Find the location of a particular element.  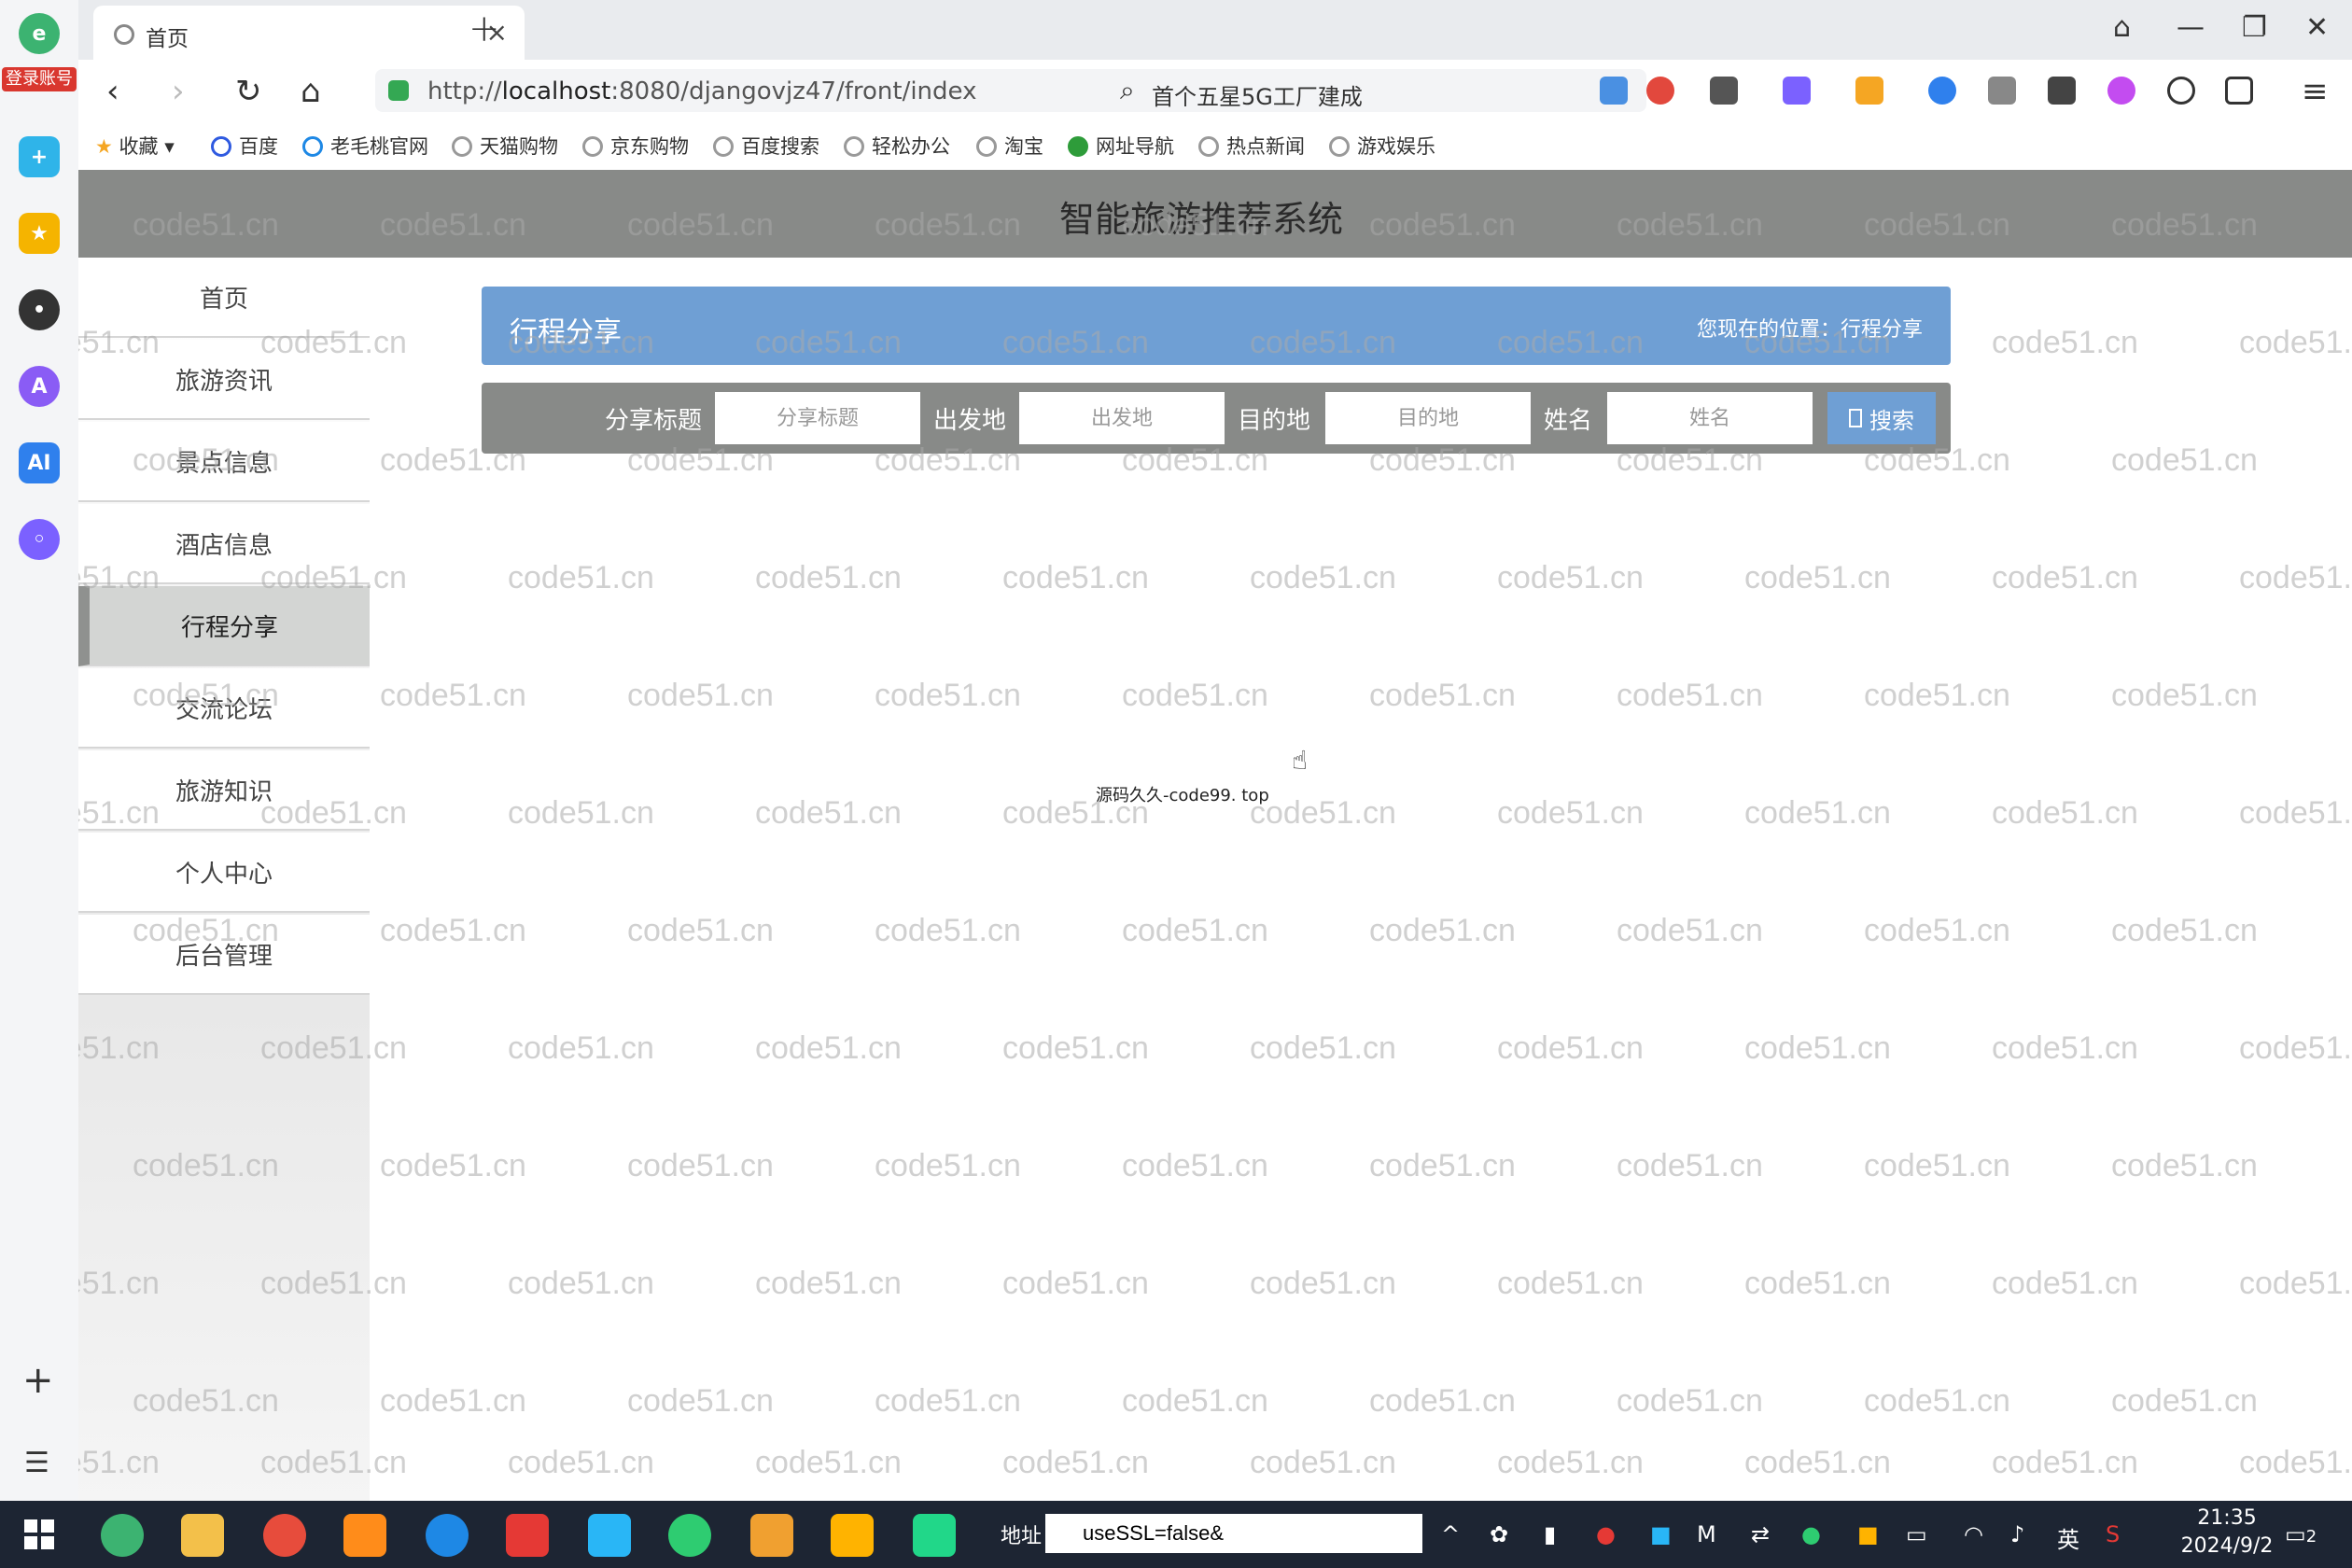

clock-date: 2024/9/2 is located at coordinates (2227, 1546).